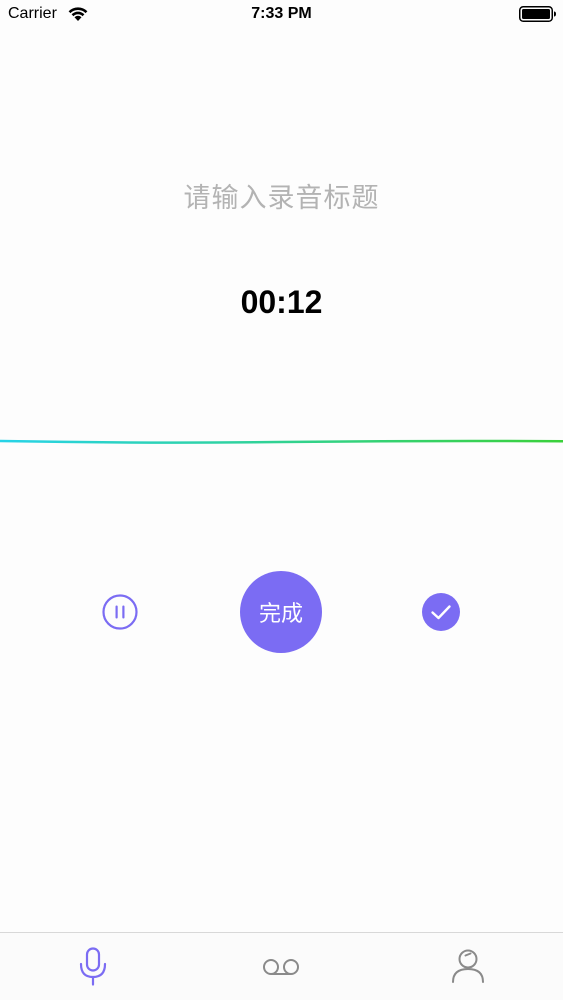 Image resolution: width=563 pixels, height=1000 pixels. What do you see at coordinates (281, 612) in the screenshot?
I see `done-button: 完成` at bounding box center [281, 612].